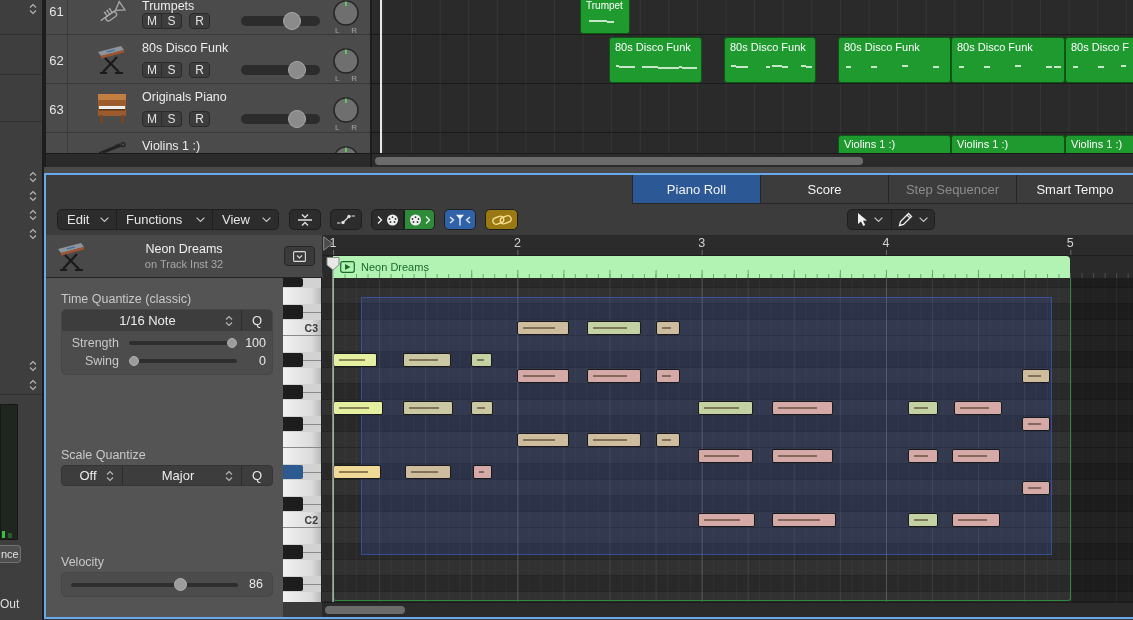 Image resolution: width=1133 pixels, height=620 pixels. What do you see at coordinates (302, 520) in the screenshot?
I see `piano-key: C2` at bounding box center [302, 520].